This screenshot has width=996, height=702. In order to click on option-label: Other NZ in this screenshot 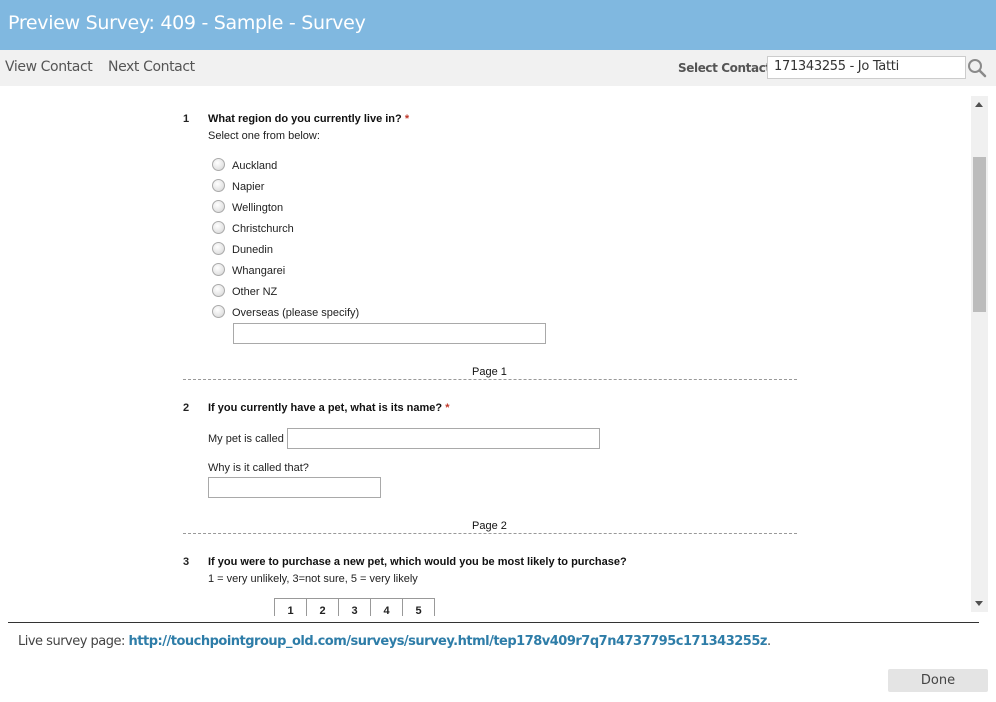, I will do `click(255, 292)`.